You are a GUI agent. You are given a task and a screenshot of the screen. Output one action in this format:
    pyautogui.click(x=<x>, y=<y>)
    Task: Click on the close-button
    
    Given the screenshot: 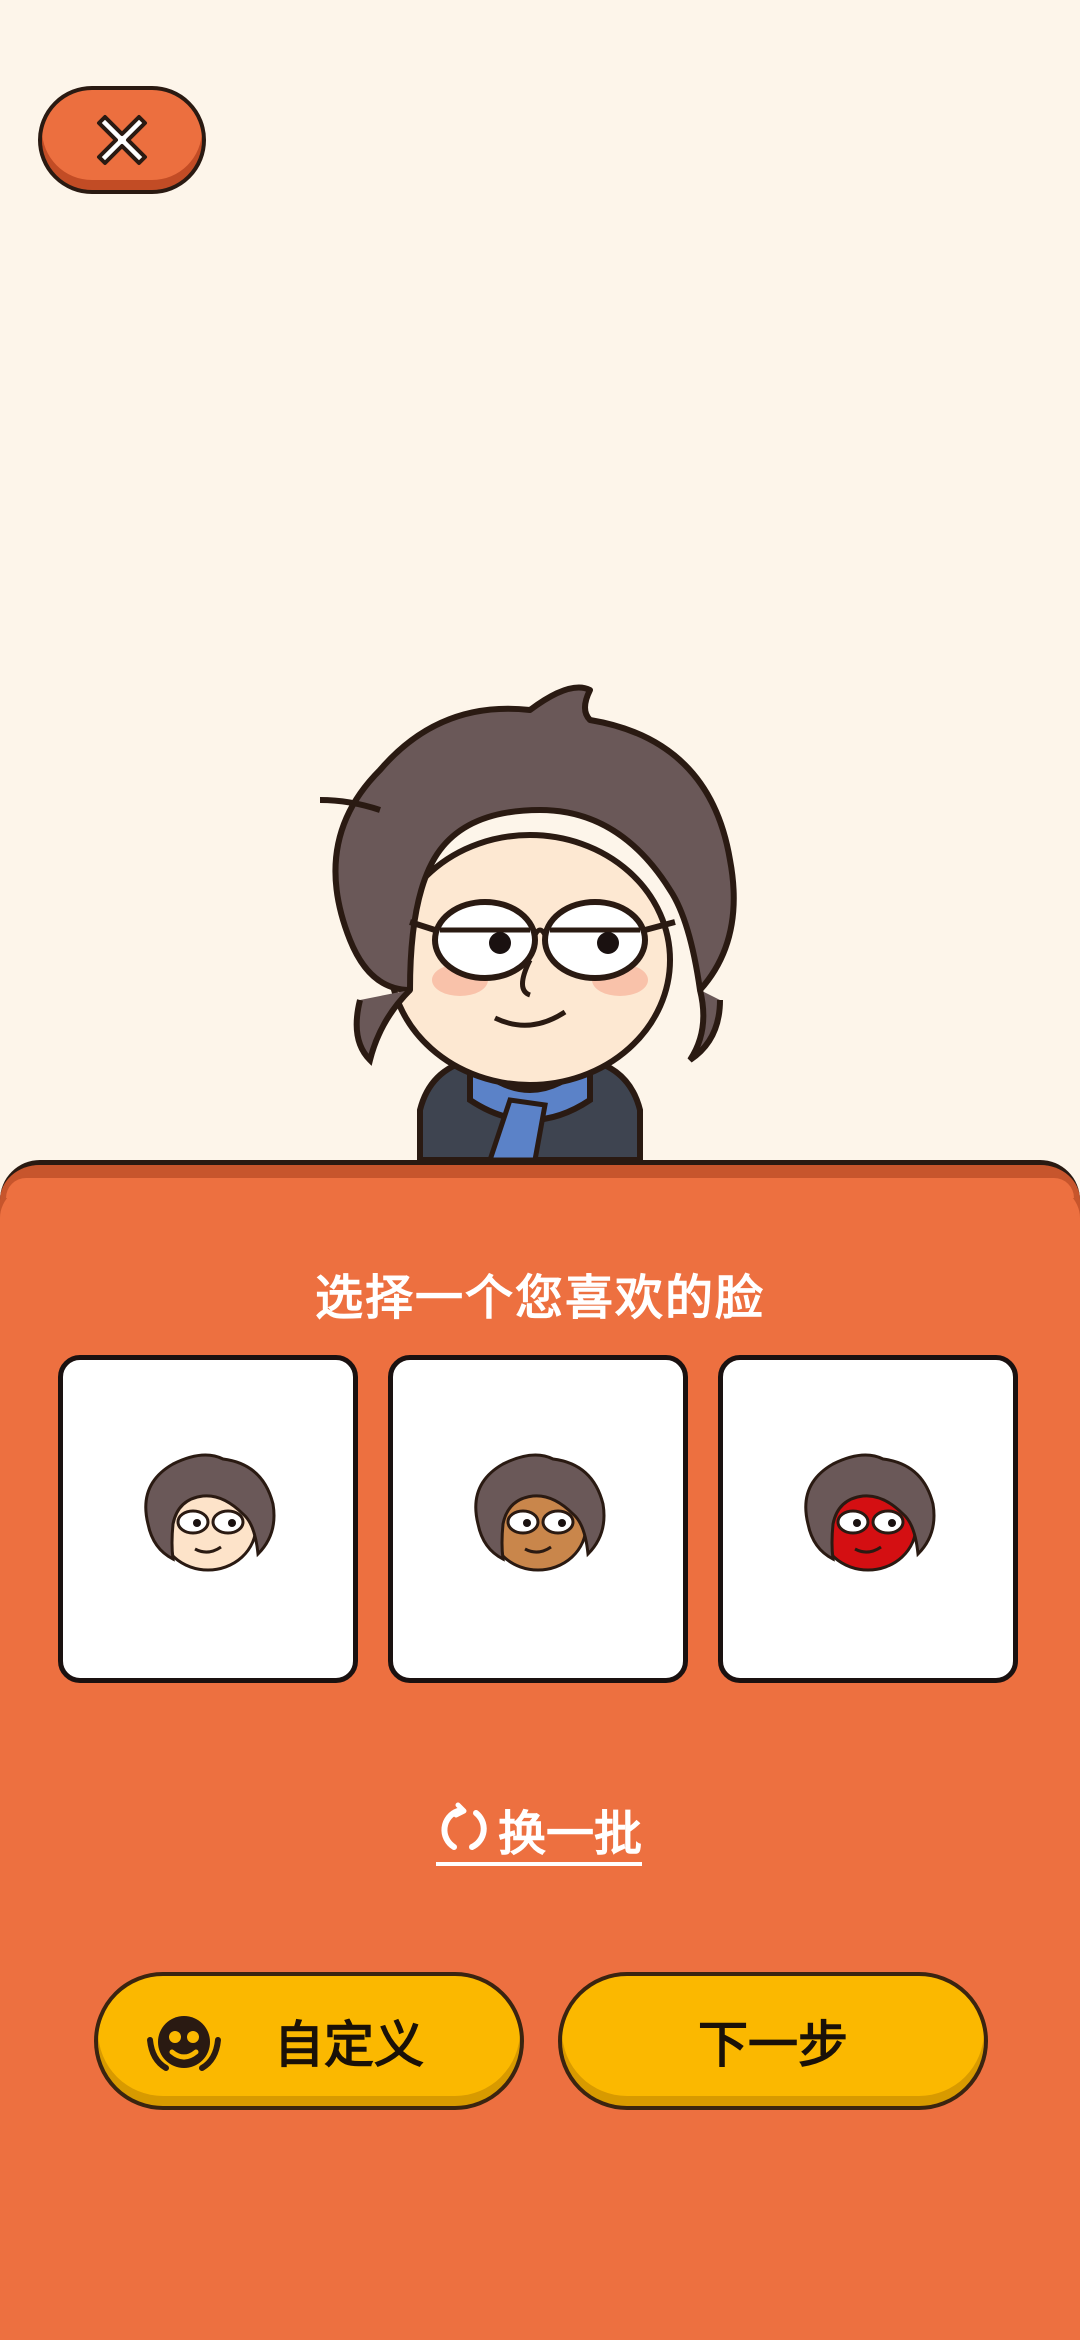 What is the action you would take?
    pyautogui.click(x=122, y=140)
    